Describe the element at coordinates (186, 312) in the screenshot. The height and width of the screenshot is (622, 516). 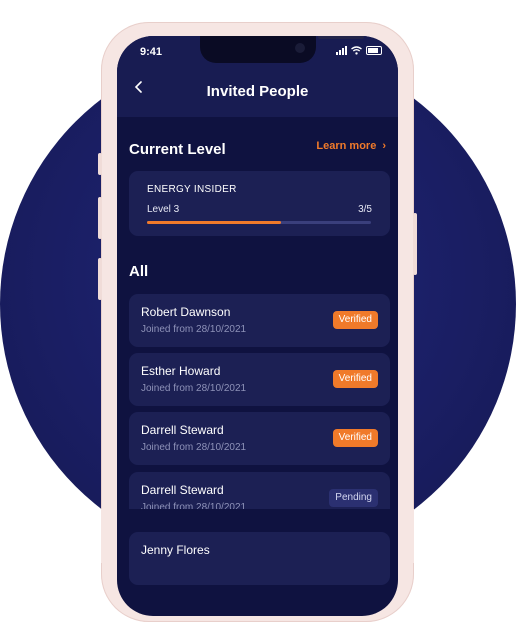
I see `person-name: Robert Dawnson` at that location.